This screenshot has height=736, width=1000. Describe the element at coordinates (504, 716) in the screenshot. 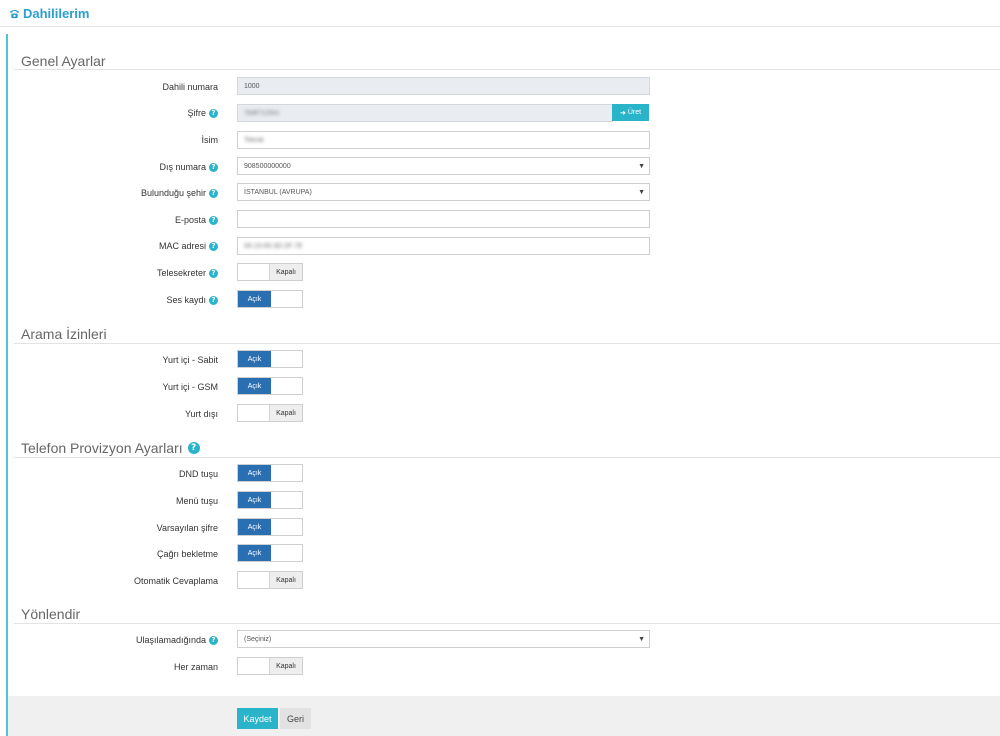

I see `form-footer: Kaydet Geri` at that location.